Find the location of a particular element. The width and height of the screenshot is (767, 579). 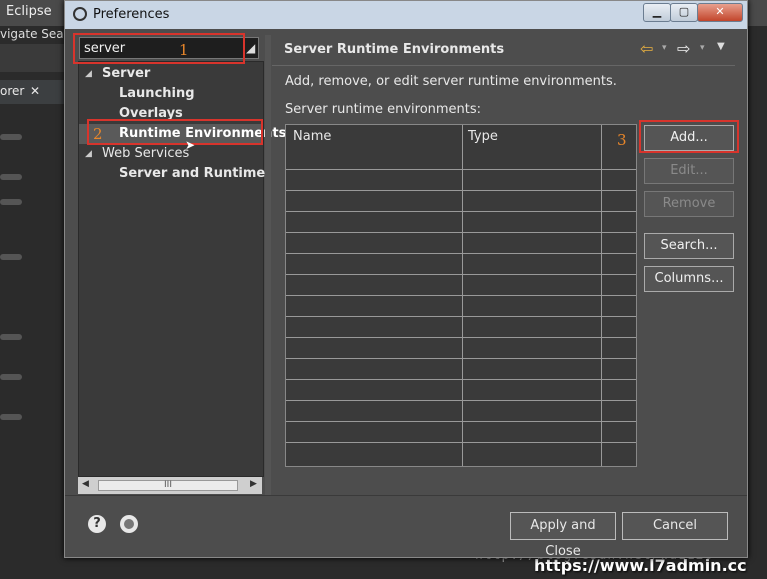

tree-horizontal-scrollbar: ◀ III ▶ is located at coordinates (170, 485).